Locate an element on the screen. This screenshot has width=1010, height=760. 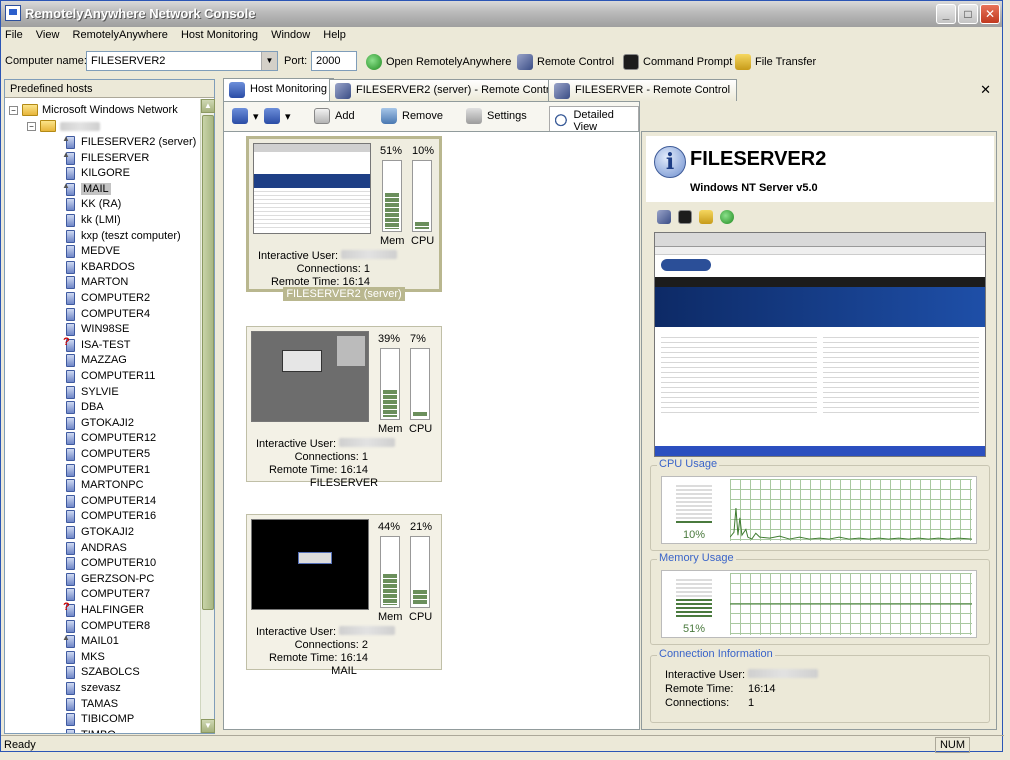
host-tree-item: KILGORE is located at coordinates (96, 173).